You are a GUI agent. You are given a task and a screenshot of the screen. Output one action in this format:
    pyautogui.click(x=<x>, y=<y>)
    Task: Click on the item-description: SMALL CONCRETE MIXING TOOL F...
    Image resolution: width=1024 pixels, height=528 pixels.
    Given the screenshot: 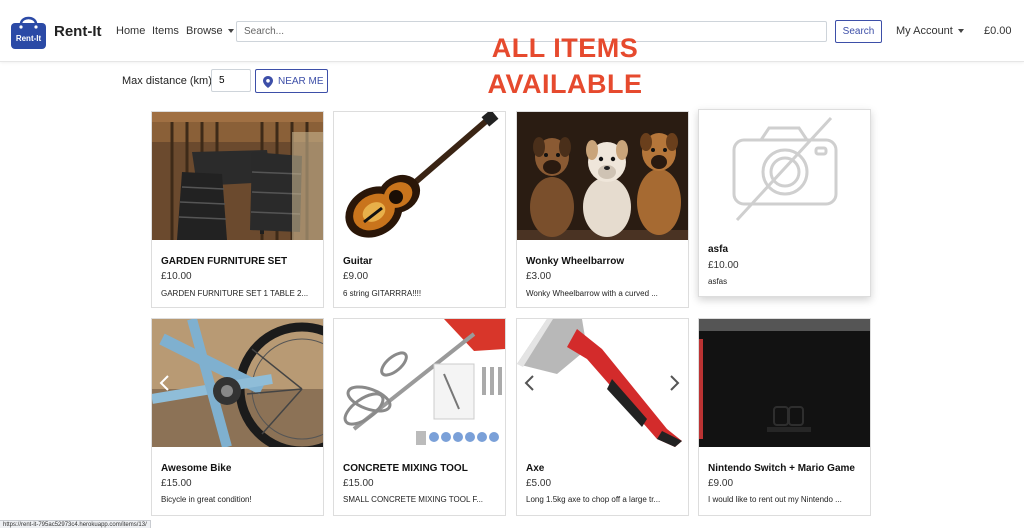 What is the action you would take?
    pyautogui.click(x=413, y=499)
    